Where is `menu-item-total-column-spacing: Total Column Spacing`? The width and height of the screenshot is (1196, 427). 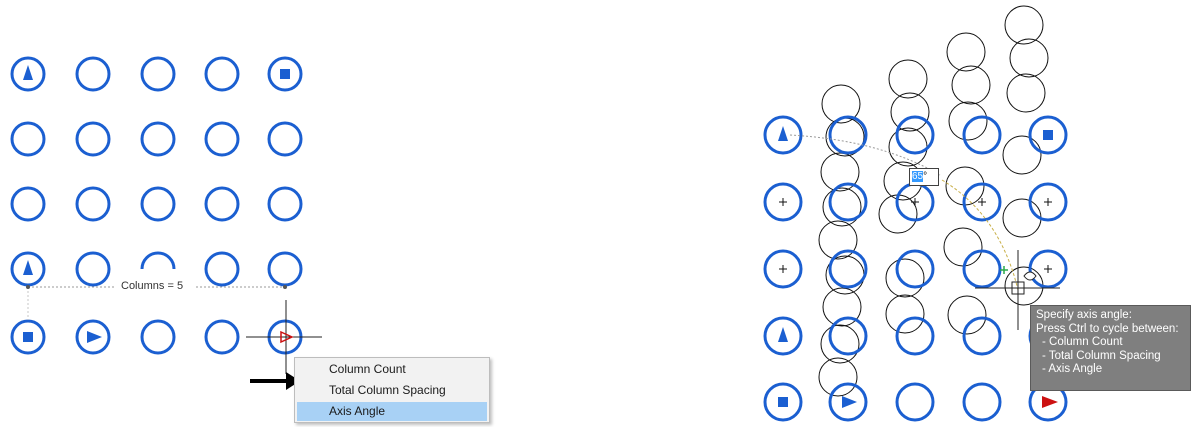 menu-item-total-column-spacing: Total Column Spacing is located at coordinates (392, 390).